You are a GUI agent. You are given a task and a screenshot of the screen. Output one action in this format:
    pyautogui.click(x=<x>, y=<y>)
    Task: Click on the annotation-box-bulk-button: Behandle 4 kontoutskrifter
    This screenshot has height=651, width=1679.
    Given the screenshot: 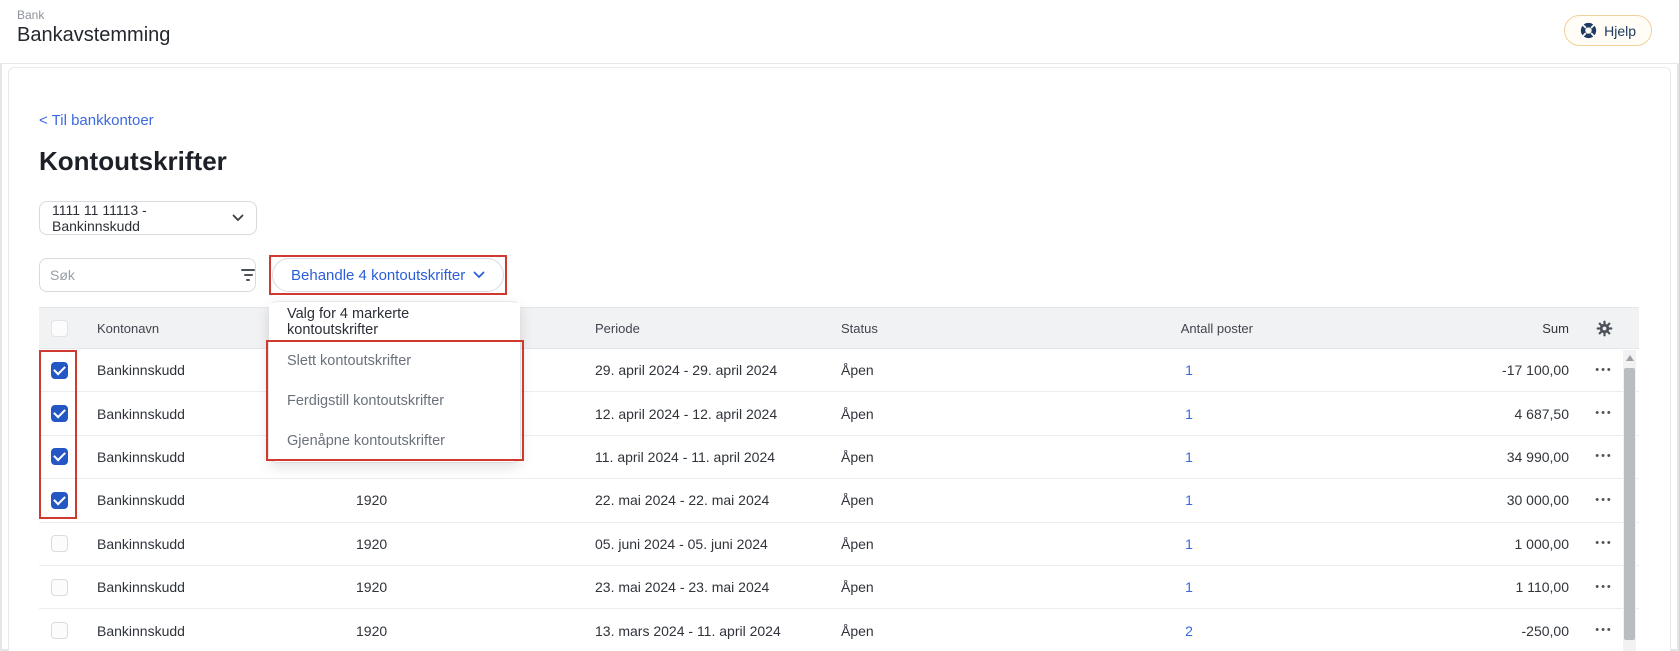 What is the action you would take?
    pyautogui.click(x=388, y=275)
    